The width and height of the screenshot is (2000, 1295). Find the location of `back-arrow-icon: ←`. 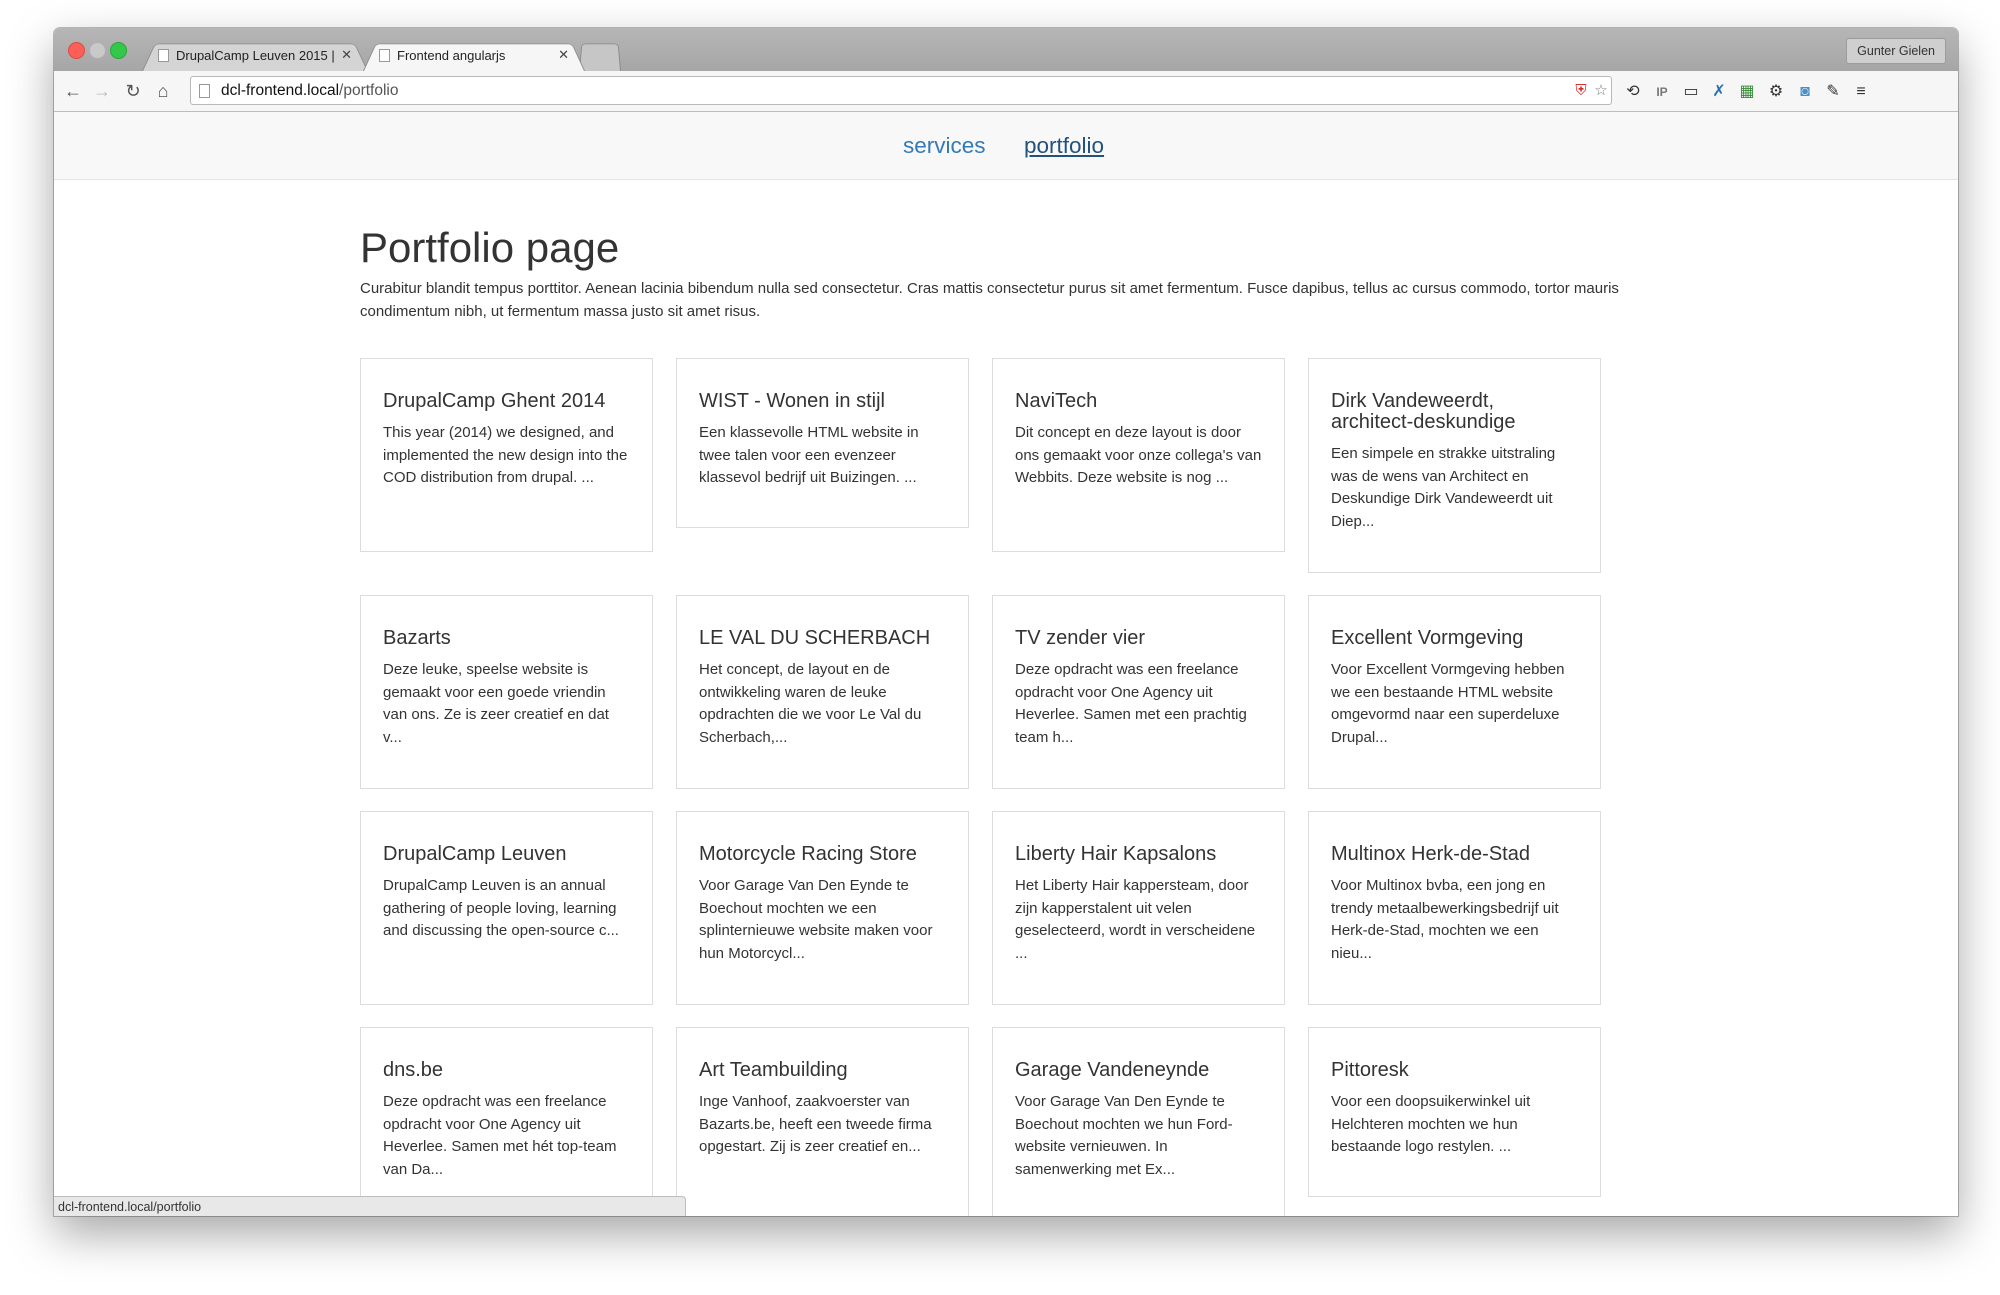

back-arrow-icon: ← is located at coordinates (73, 91).